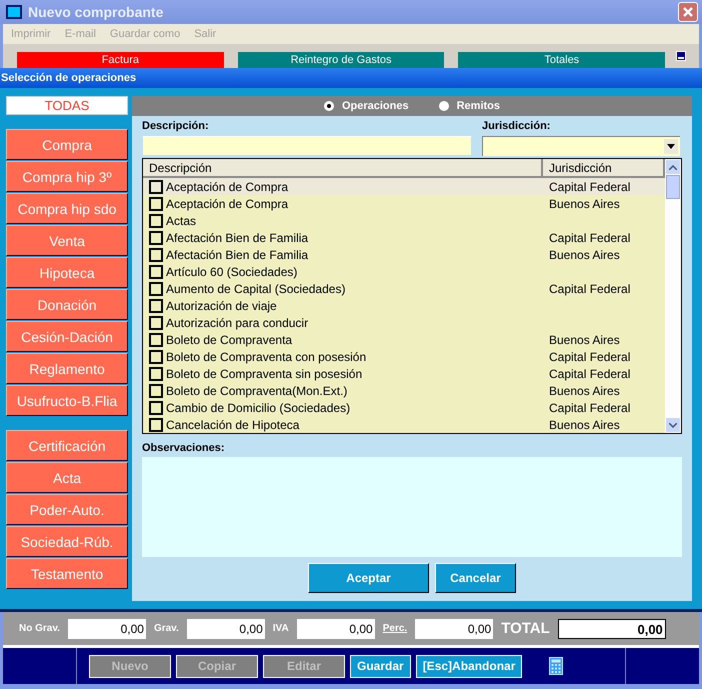 Image resolution: width=702 pixels, height=689 pixels. I want to click on close-icon, so click(688, 12).